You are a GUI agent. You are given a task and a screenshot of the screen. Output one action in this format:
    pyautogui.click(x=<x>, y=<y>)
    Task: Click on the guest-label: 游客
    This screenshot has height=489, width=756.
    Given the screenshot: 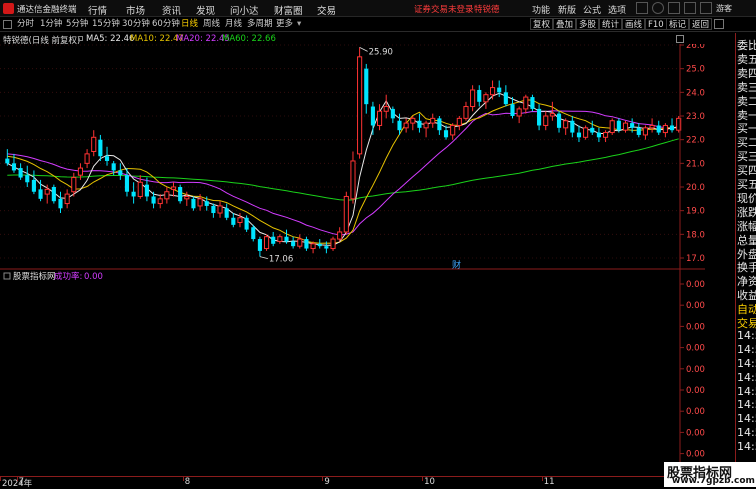 What is the action you would take?
    pyautogui.click(x=724, y=8)
    